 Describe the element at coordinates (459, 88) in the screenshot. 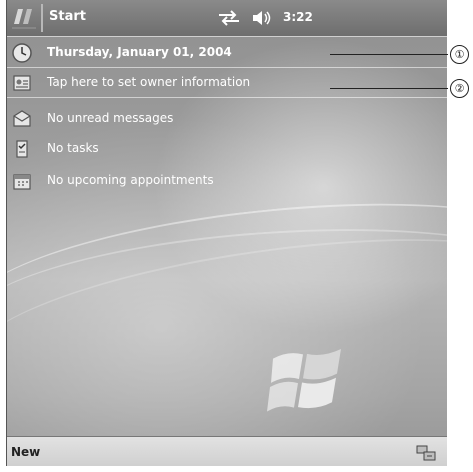

I see `callout-marker: ②` at that location.